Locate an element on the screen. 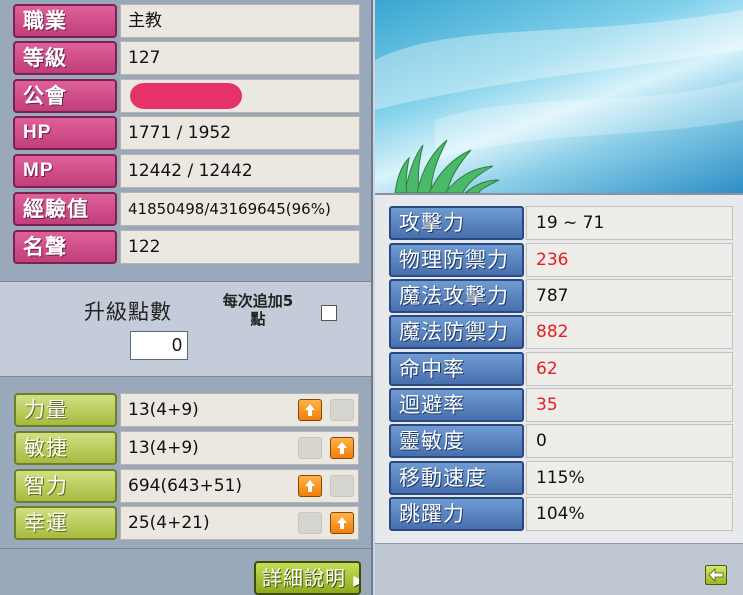 The height and width of the screenshot is (595, 743). combat-value-hands: 0 is located at coordinates (629, 441).